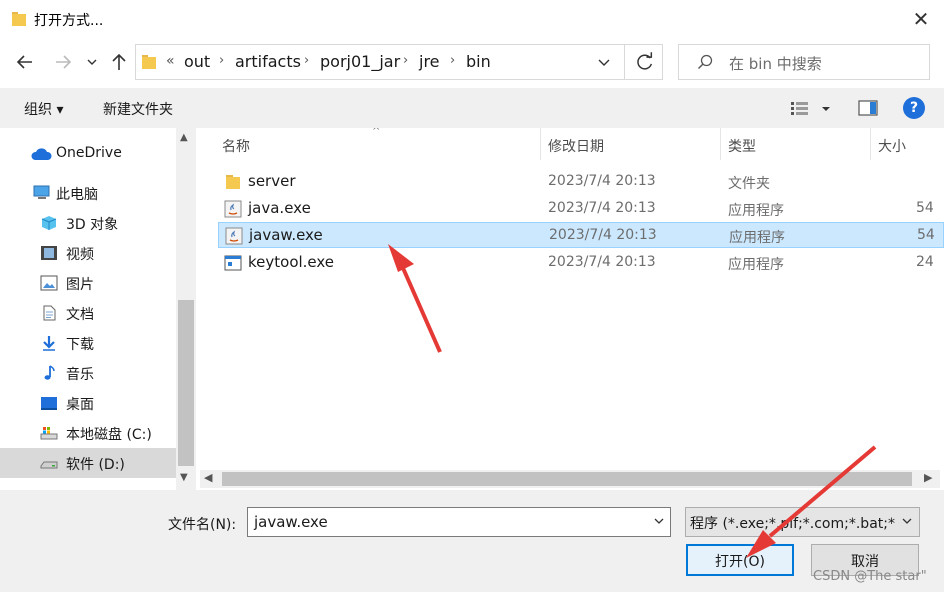  I want to click on file-type: 文件夹, so click(749, 184).